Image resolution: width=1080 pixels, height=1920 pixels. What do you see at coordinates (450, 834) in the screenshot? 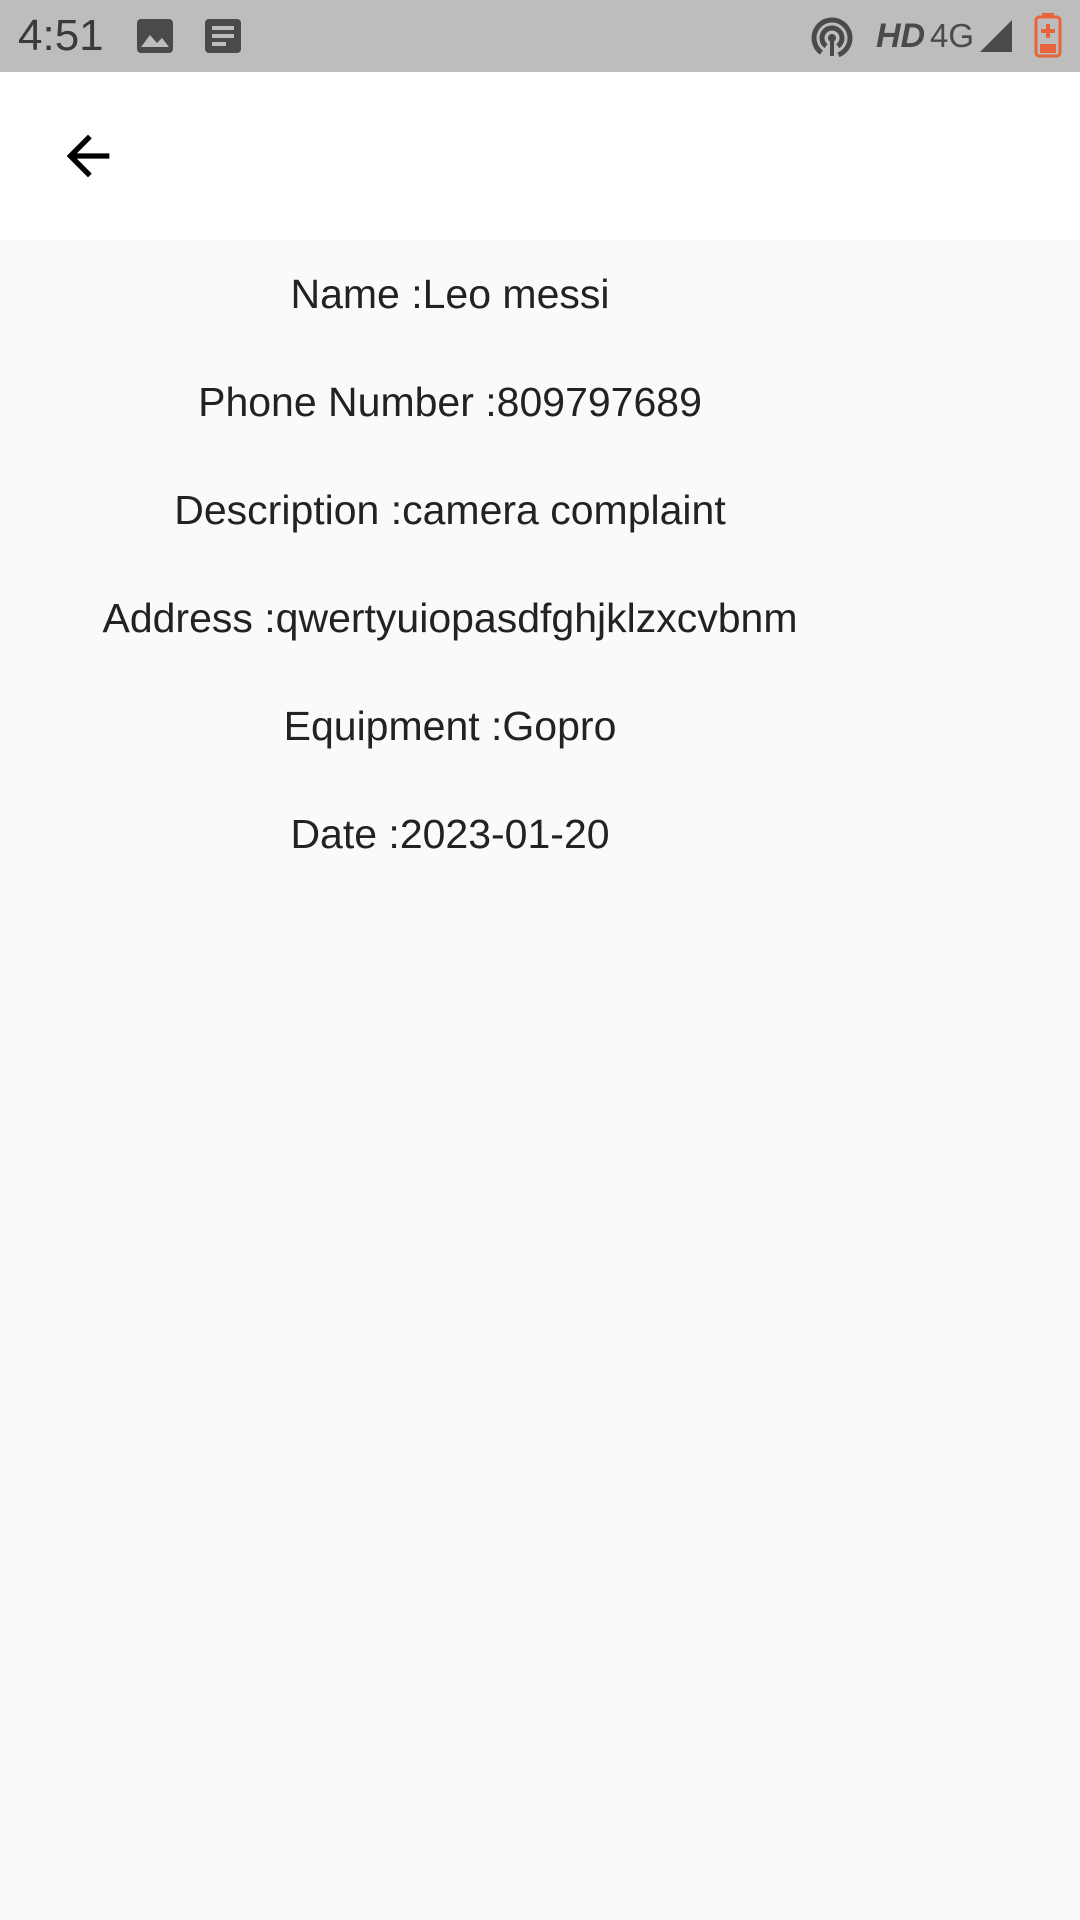
I see `date-text: Date :2023-01-20` at bounding box center [450, 834].